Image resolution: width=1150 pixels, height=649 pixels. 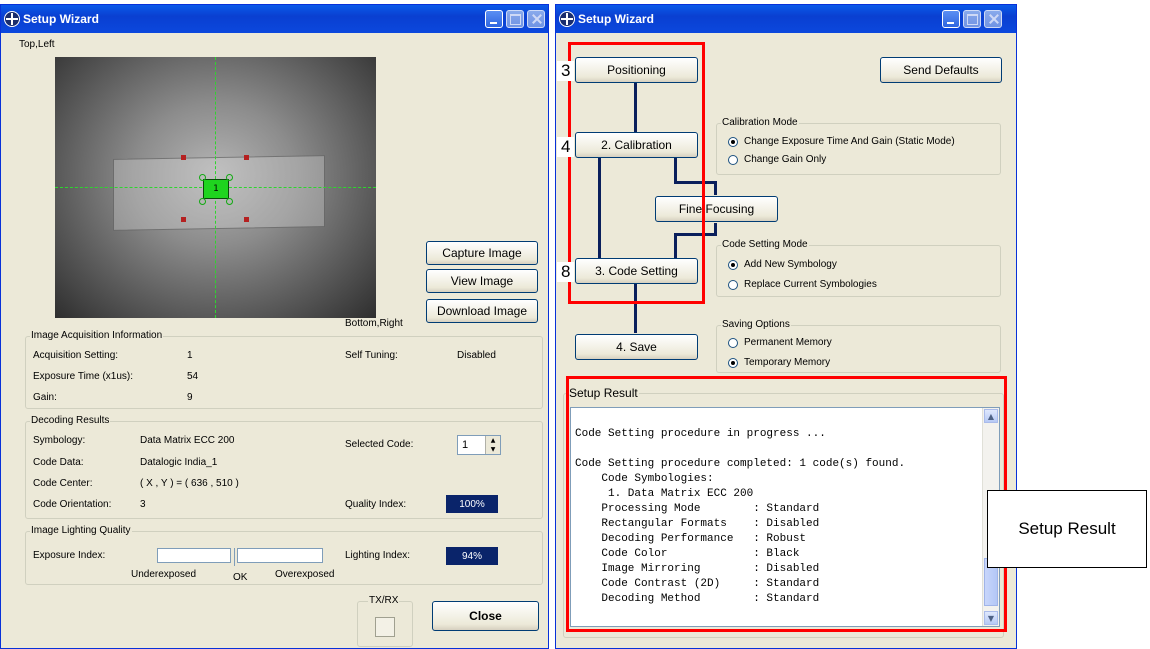 What do you see at coordinates (733, 142) in the screenshot?
I see `calibration-option1-radio` at bounding box center [733, 142].